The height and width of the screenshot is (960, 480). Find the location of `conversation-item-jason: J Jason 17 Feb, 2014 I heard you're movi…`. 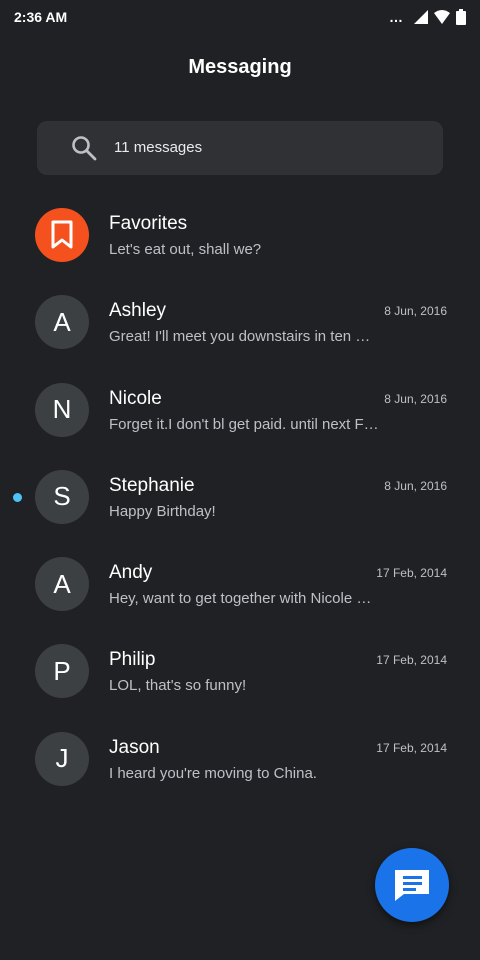

conversation-item-jason: J Jason 17 Feb, 2014 I heard you're movi… is located at coordinates (240, 757).